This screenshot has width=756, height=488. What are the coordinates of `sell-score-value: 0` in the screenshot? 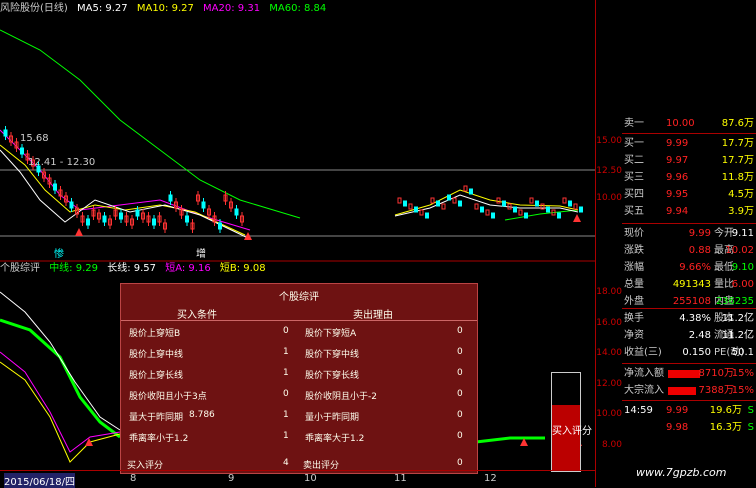 It's located at (460, 463).